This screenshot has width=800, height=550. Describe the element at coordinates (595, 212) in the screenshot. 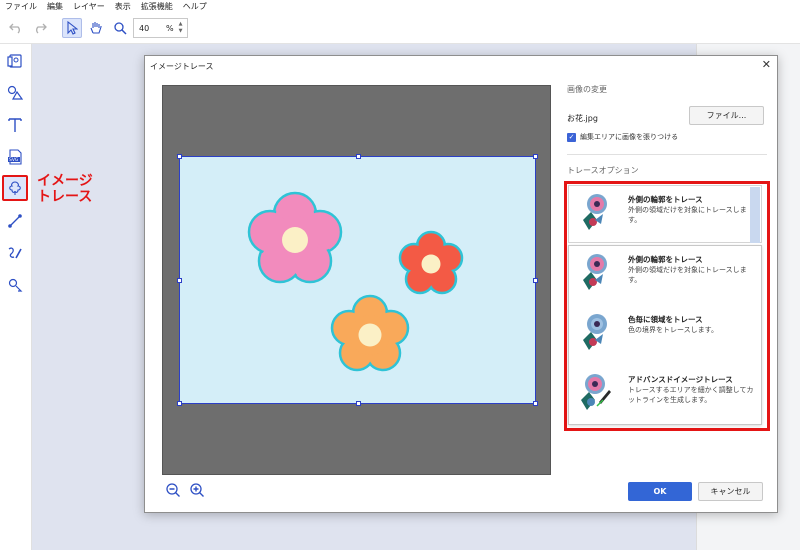

I see `flower-trace-icon` at that location.